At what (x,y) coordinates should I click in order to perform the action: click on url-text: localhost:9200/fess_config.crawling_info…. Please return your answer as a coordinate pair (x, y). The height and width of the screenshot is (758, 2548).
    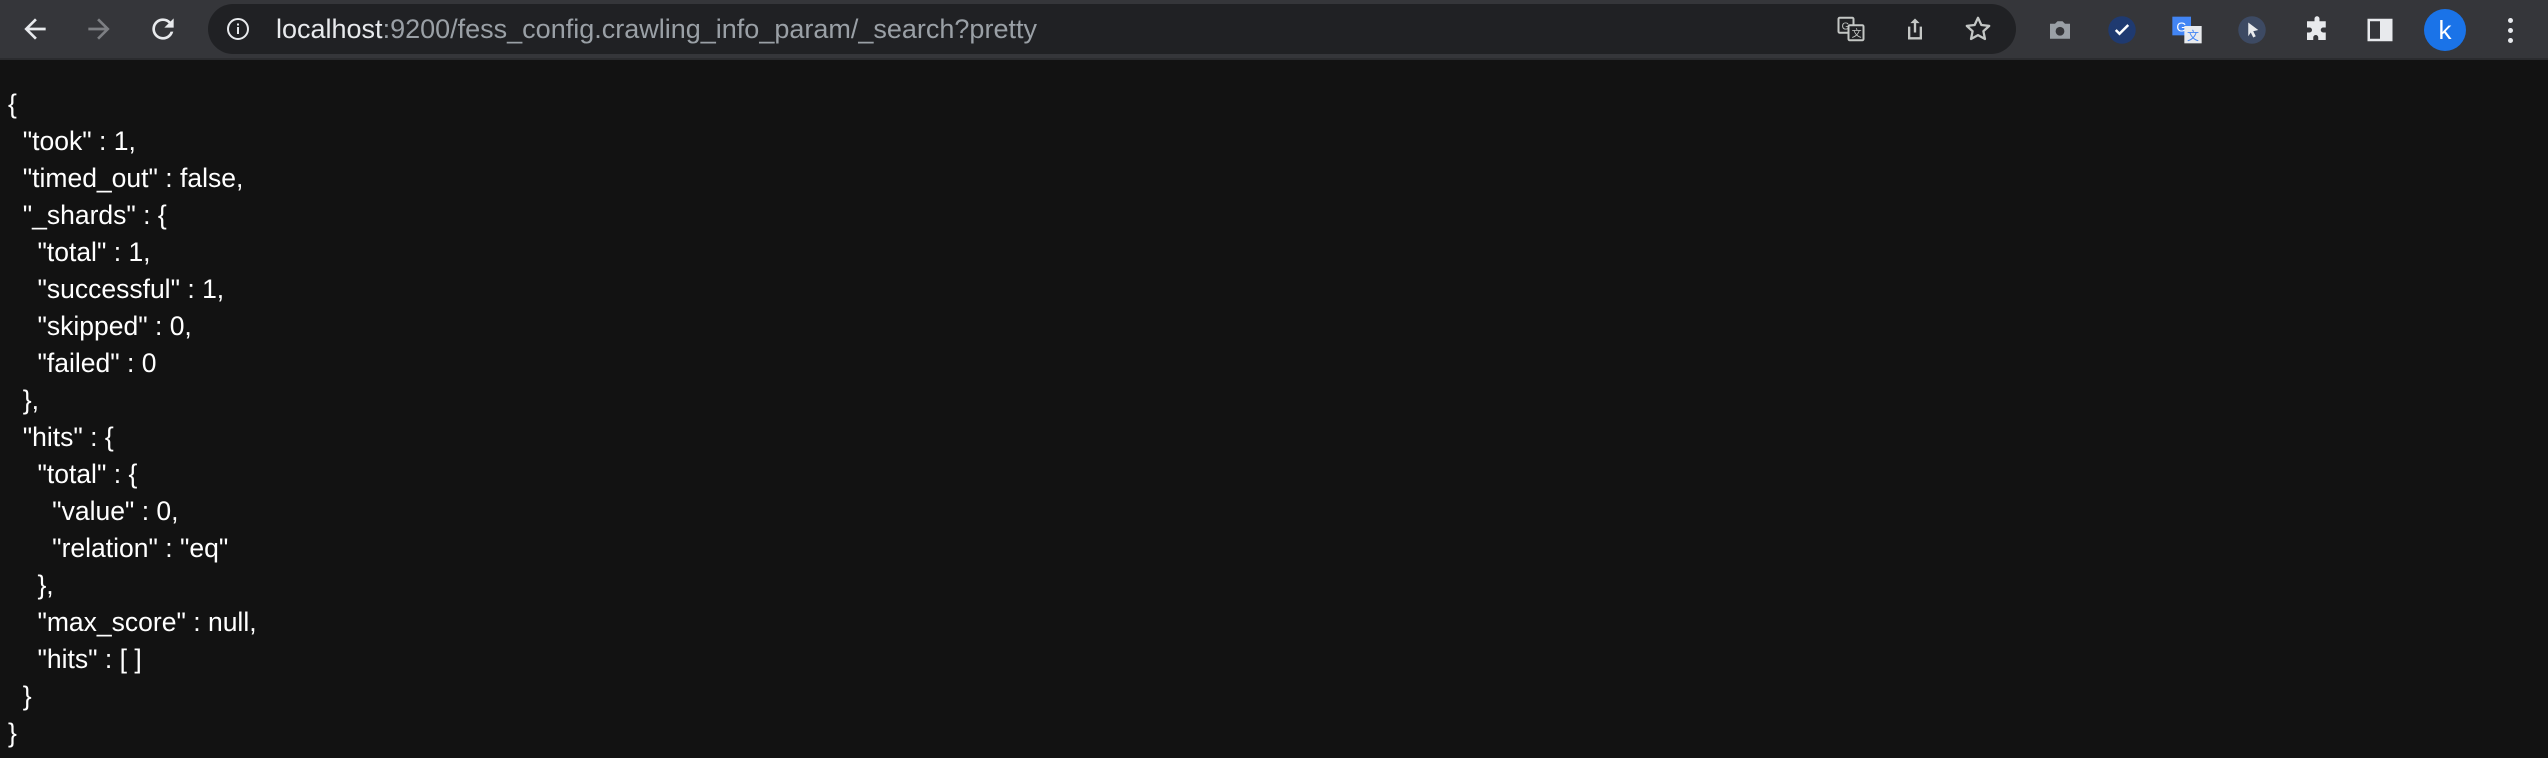
    Looking at the image, I should click on (656, 29).